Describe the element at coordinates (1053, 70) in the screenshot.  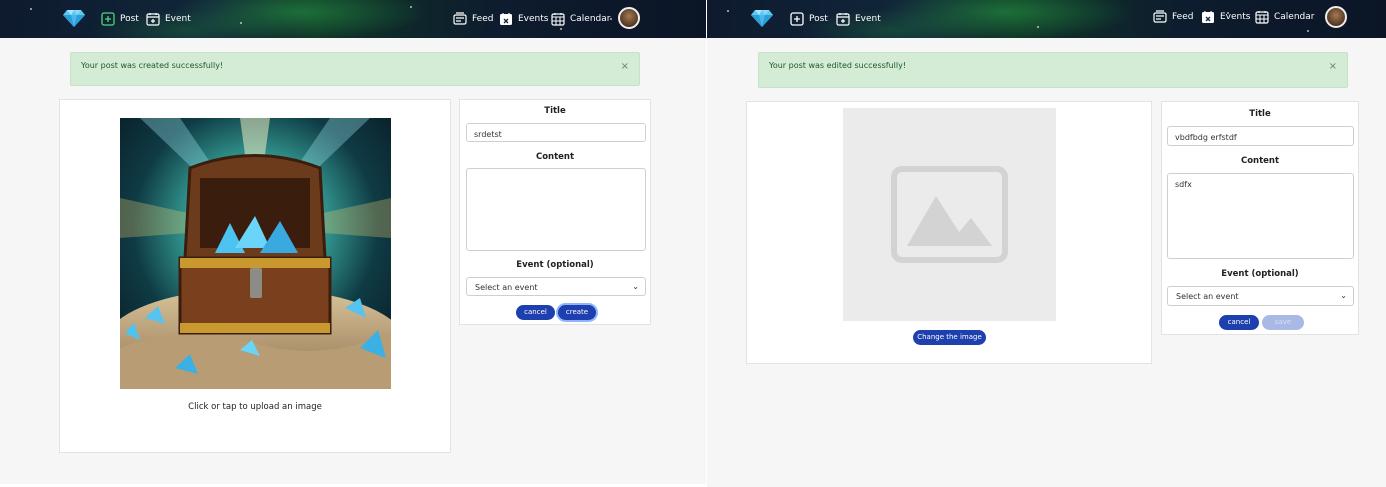
I see `success-alert: Your post was edited successfully! ×` at that location.